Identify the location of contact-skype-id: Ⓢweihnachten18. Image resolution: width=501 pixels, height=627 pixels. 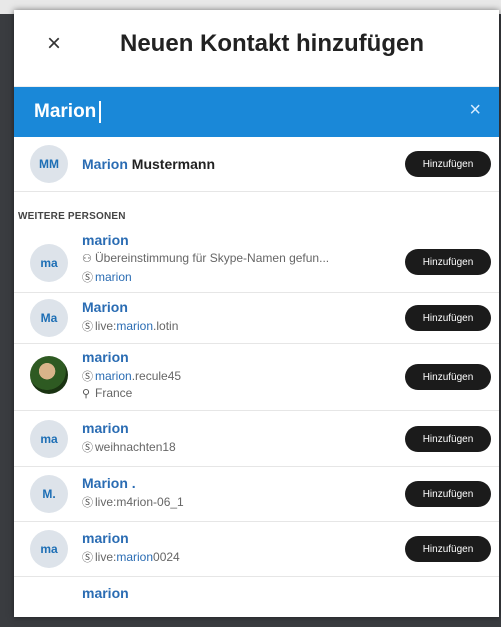
(129, 447).